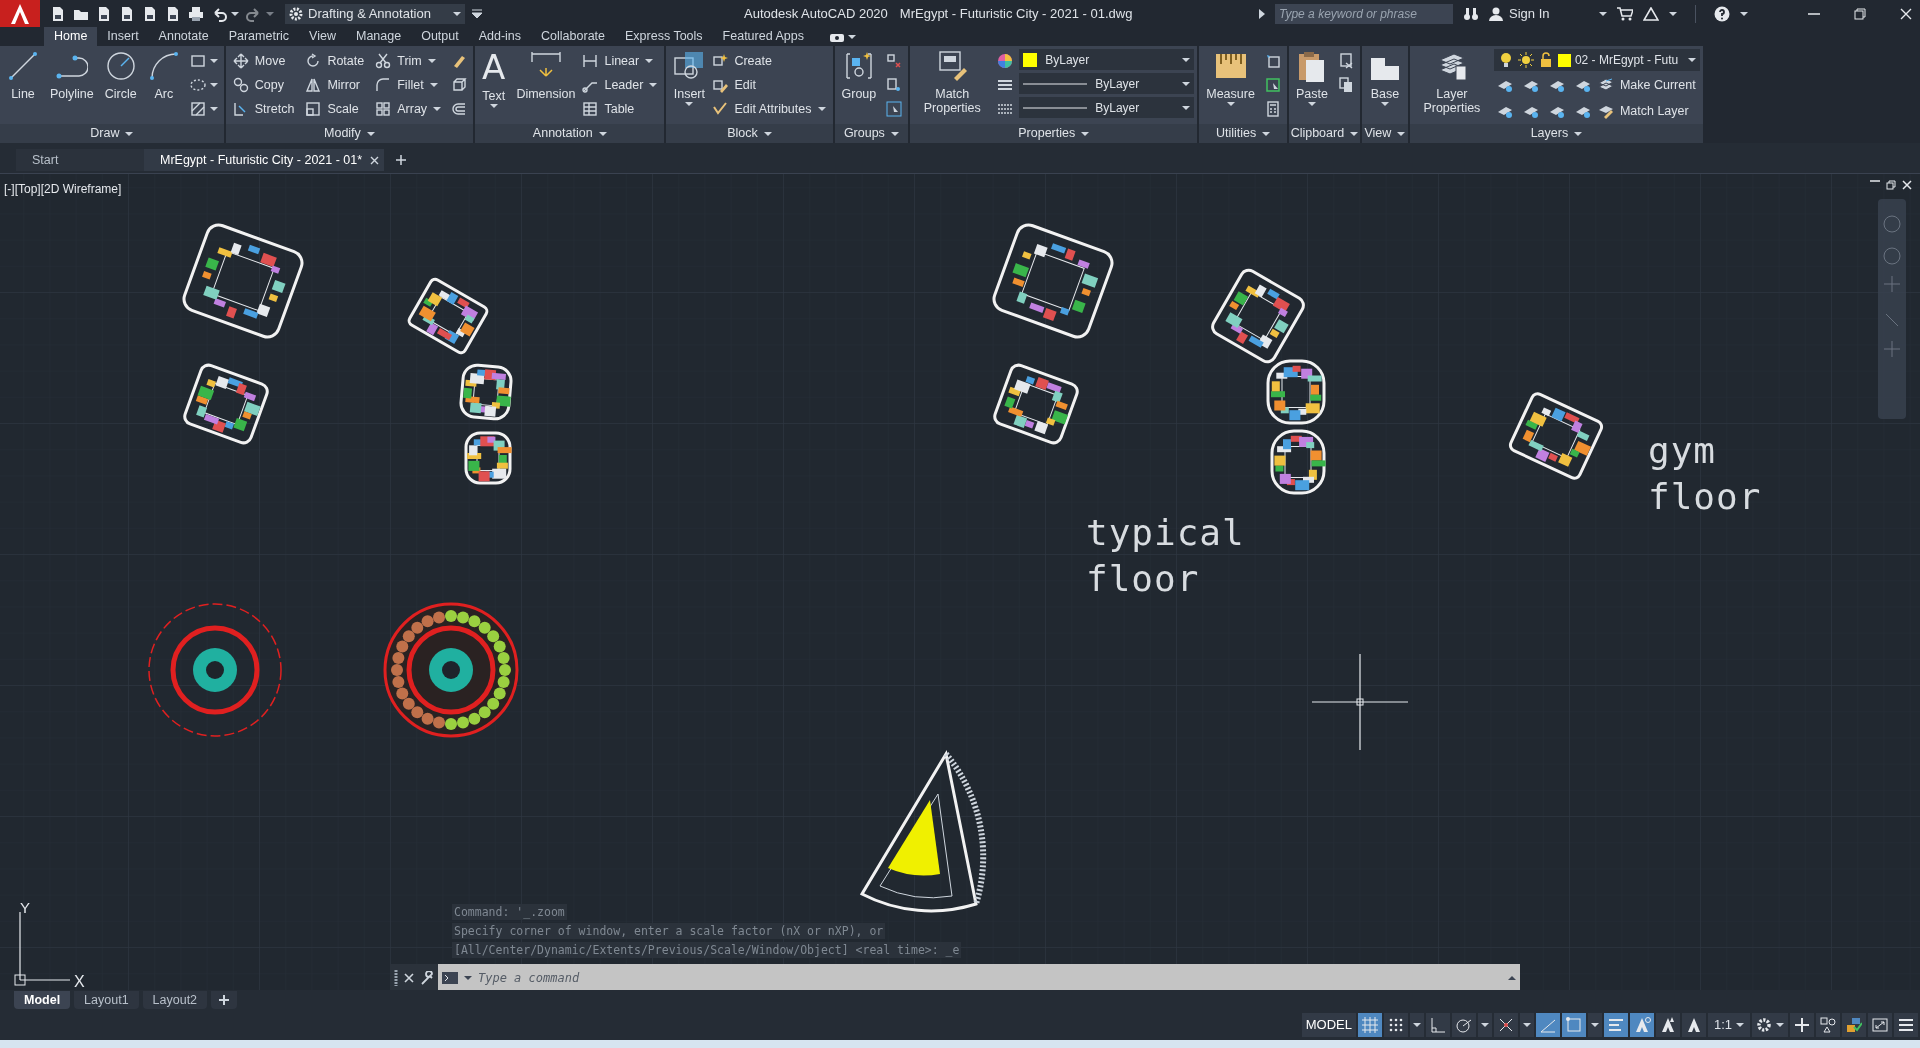 Image resolution: width=1920 pixels, height=1048 pixels. I want to click on drawing-text-label: gym floor, so click(1705, 474).